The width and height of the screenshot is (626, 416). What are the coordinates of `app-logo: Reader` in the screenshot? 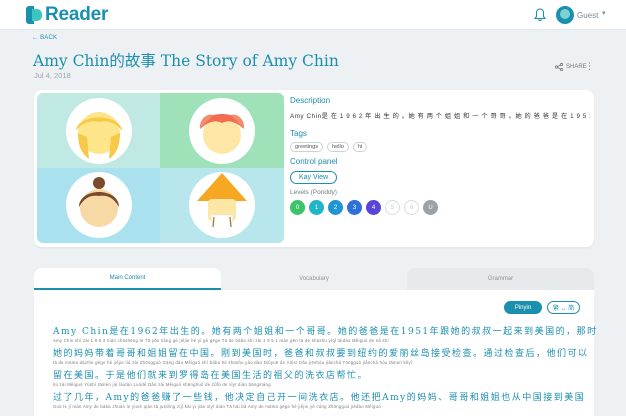 It's located at (67, 15).